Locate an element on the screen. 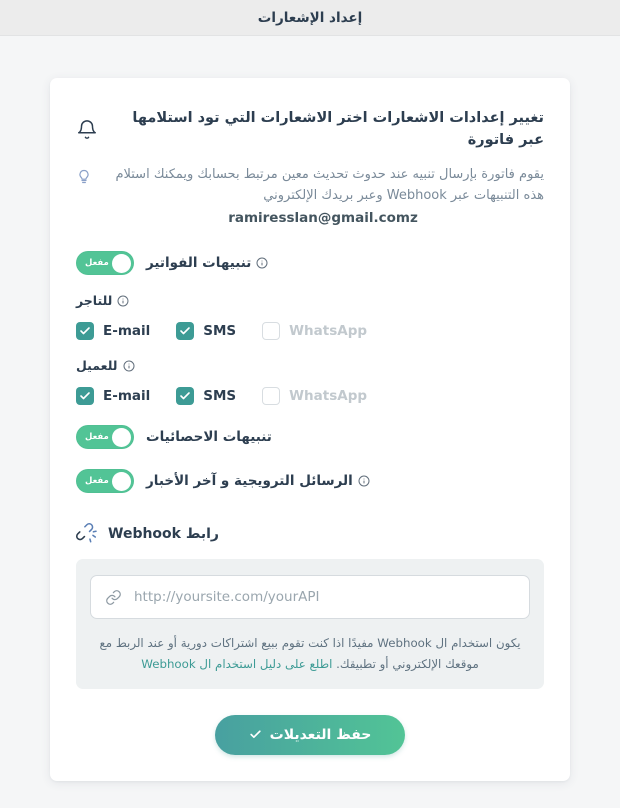 This screenshot has height=808, width=620. webhook-guide-link: اطلع على دليل استخدام ال Webhook is located at coordinates (236, 664).